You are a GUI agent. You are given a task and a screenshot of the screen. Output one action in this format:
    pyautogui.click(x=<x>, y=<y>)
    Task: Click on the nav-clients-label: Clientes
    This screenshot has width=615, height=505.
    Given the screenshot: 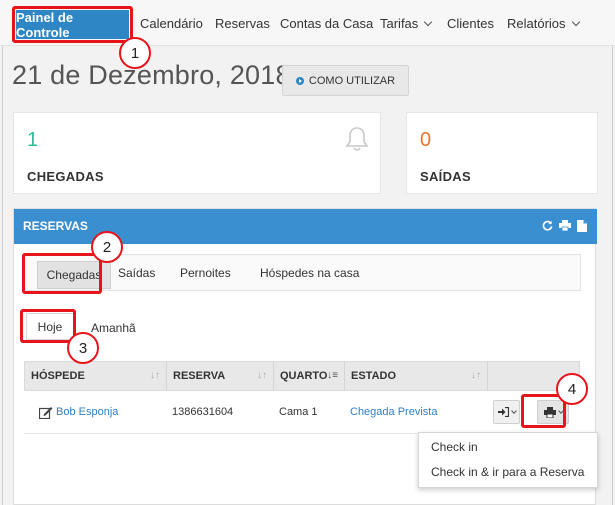 What is the action you would take?
    pyautogui.click(x=470, y=23)
    